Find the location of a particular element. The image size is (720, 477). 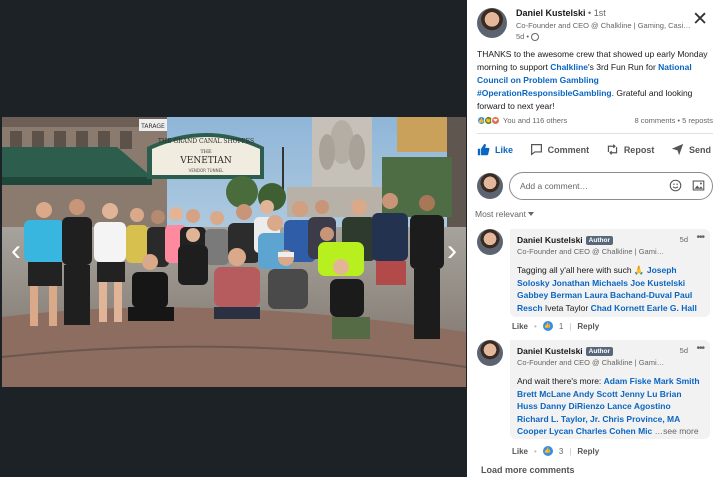

globe-icon is located at coordinates (535, 36).